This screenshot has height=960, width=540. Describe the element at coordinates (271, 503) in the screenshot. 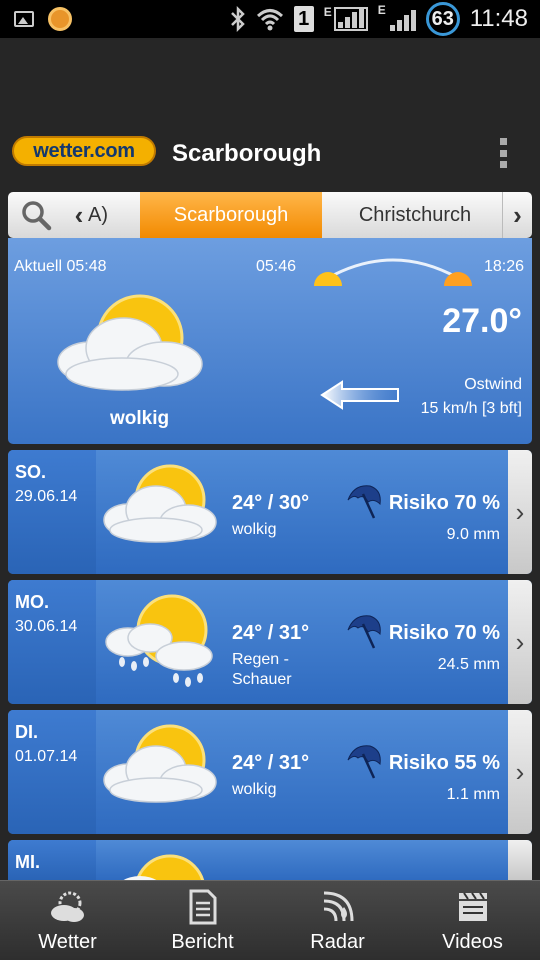

I see `day-temperature: 24° / 30°` at that location.